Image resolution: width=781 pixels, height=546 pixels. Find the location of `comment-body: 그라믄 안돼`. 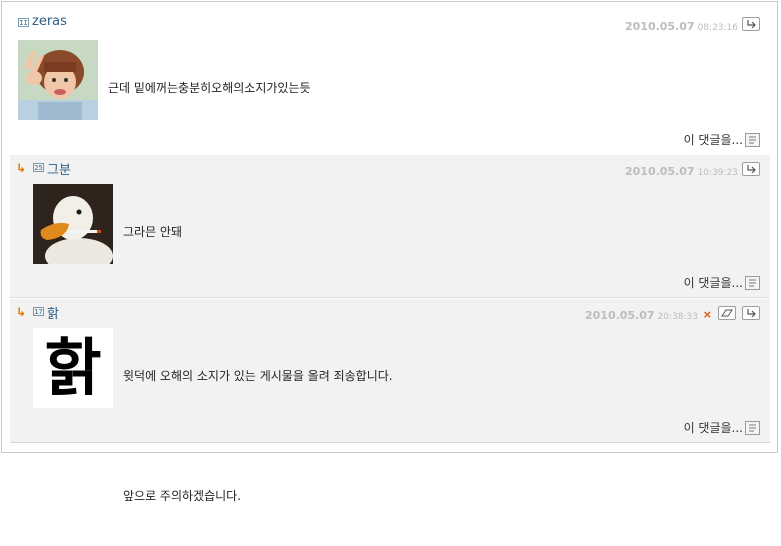

comment-body: 그라믄 안돼 is located at coordinates (152, 232).